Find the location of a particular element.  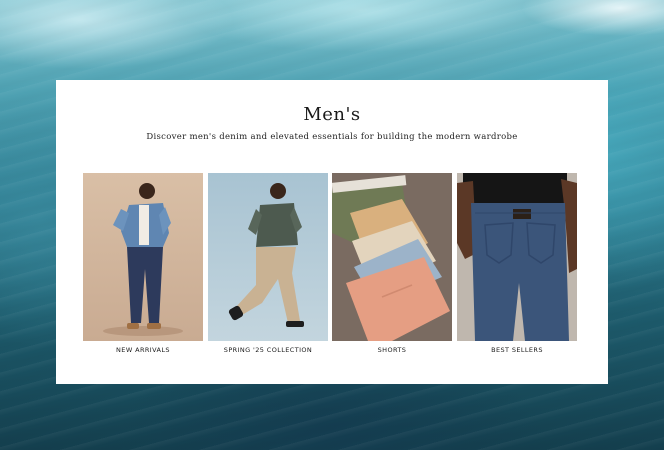

tile-new-arrivals: NEW ARRIVALS is located at coordinates (143, 266).